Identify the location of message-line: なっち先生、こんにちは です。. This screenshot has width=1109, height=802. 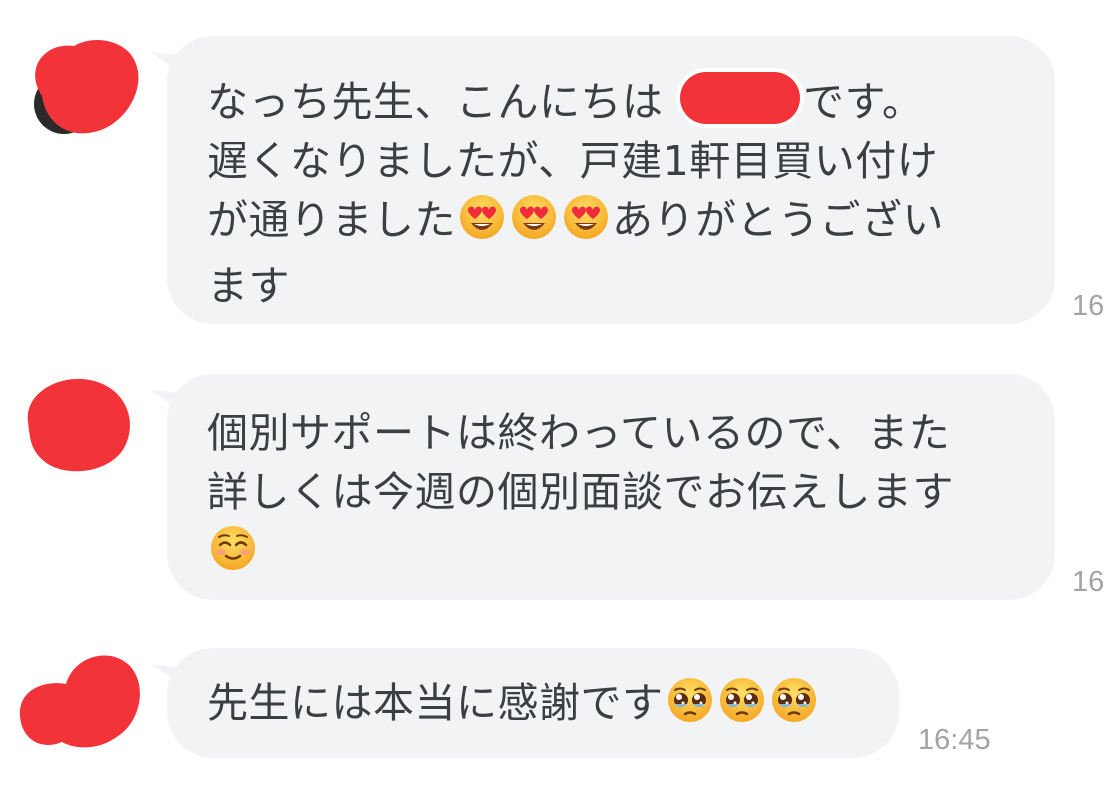
(616, 102).